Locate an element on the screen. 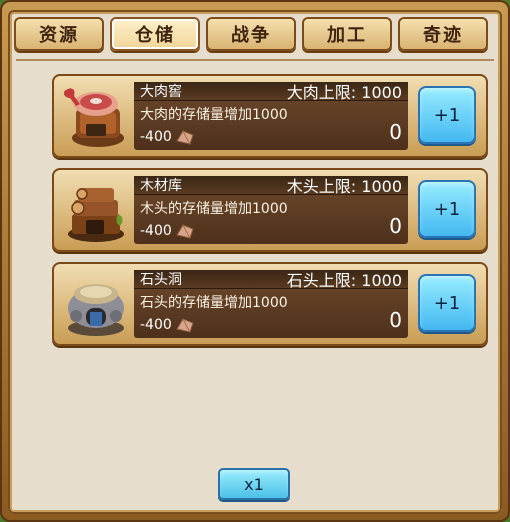 The image size is (510, 522). building-info-panel: 木材库 木头上限: 1000 木头的存储量增加1000 -400 0 is located at coordinates (271, 210).